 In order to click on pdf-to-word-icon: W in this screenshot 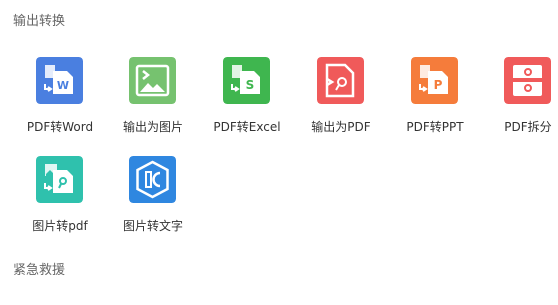, I will do `click(59, 80)`.